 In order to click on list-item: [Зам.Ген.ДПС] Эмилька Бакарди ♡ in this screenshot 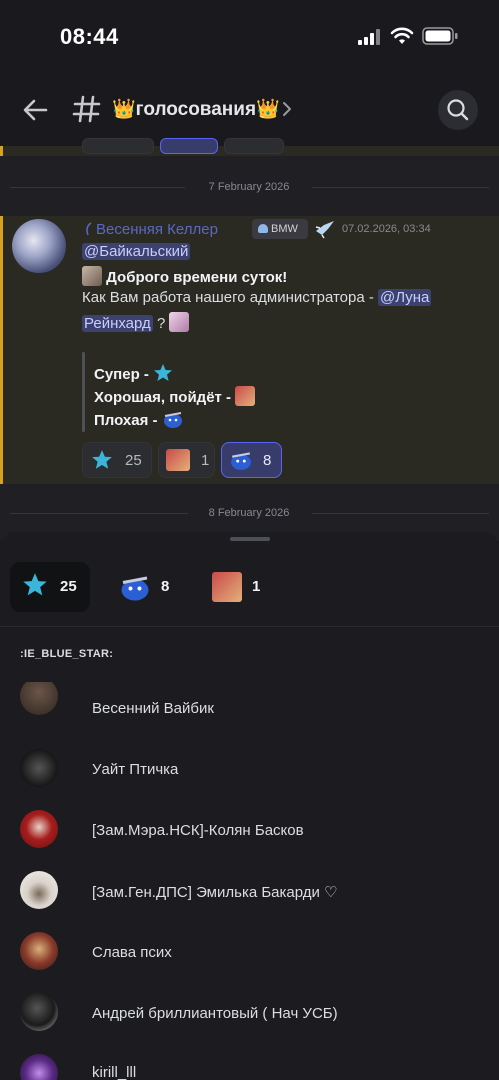, I will do `click(249, 896)`.